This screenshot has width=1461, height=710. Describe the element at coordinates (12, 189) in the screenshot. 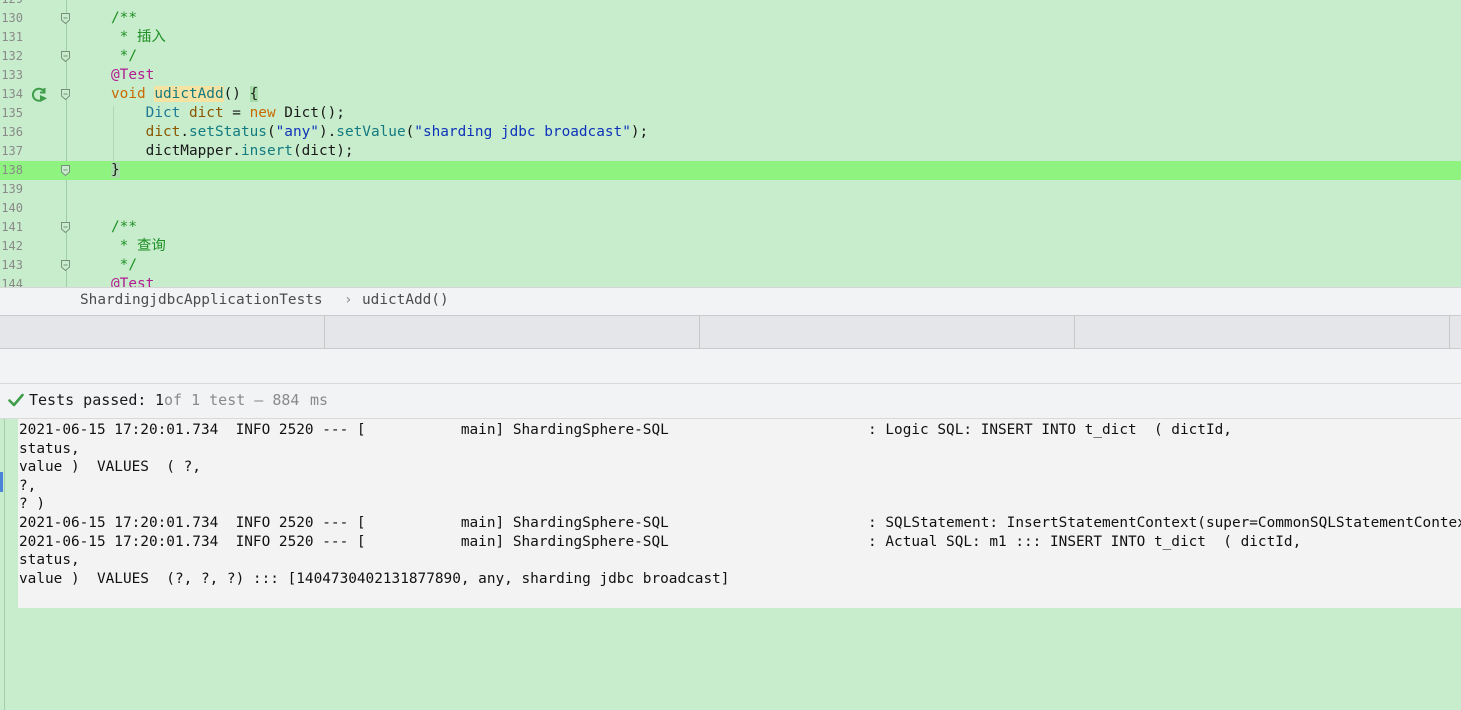

I see `line-number: 139` at that location.